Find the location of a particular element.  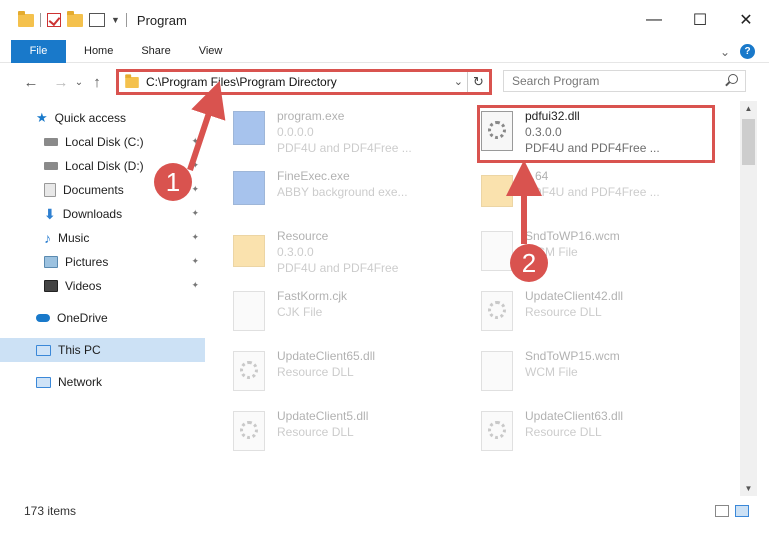

expand-ribbon-icon: ⌄ is located at coordinates (725, 52).